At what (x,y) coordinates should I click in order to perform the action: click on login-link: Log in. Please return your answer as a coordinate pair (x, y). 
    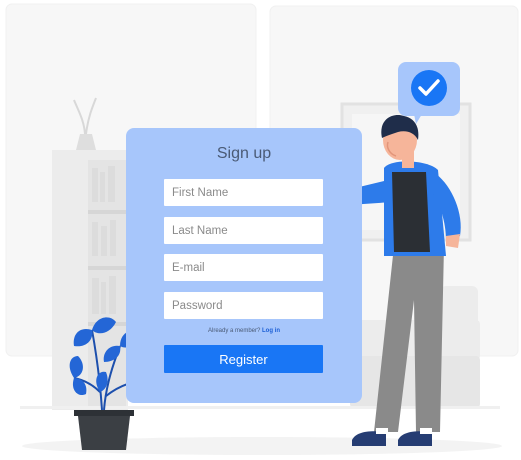
    Looking at the image, I should click on (271, 331).